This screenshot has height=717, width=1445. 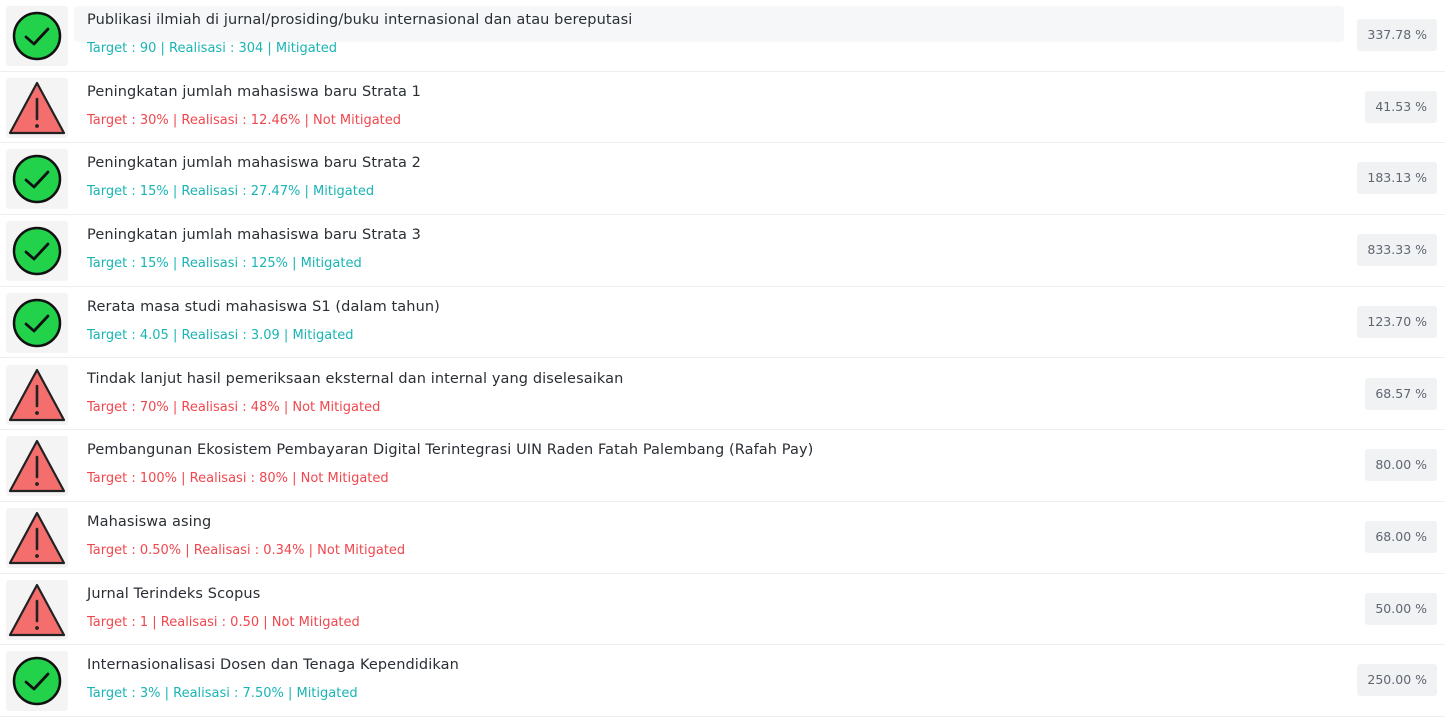 I want to click on indicator-title: Jurnal Terindeks Scopus, so click(x=174, y=593).